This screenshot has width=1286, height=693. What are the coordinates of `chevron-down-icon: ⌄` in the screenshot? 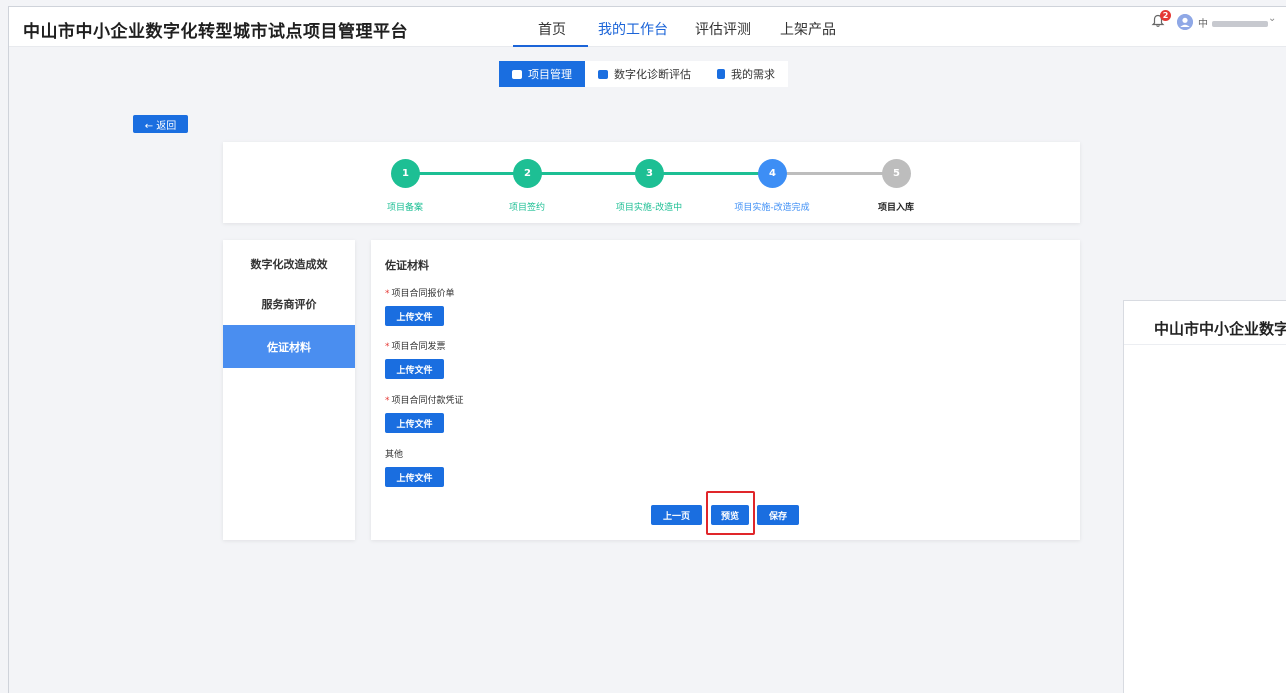 It's located at (1272, 18).